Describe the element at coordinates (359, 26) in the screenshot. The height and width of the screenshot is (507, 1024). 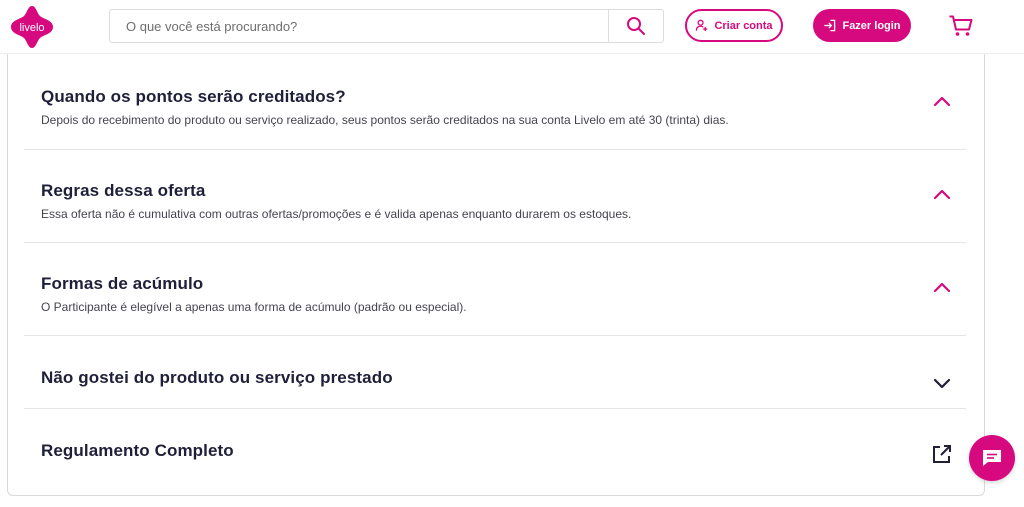
I see `search-input` at that location.